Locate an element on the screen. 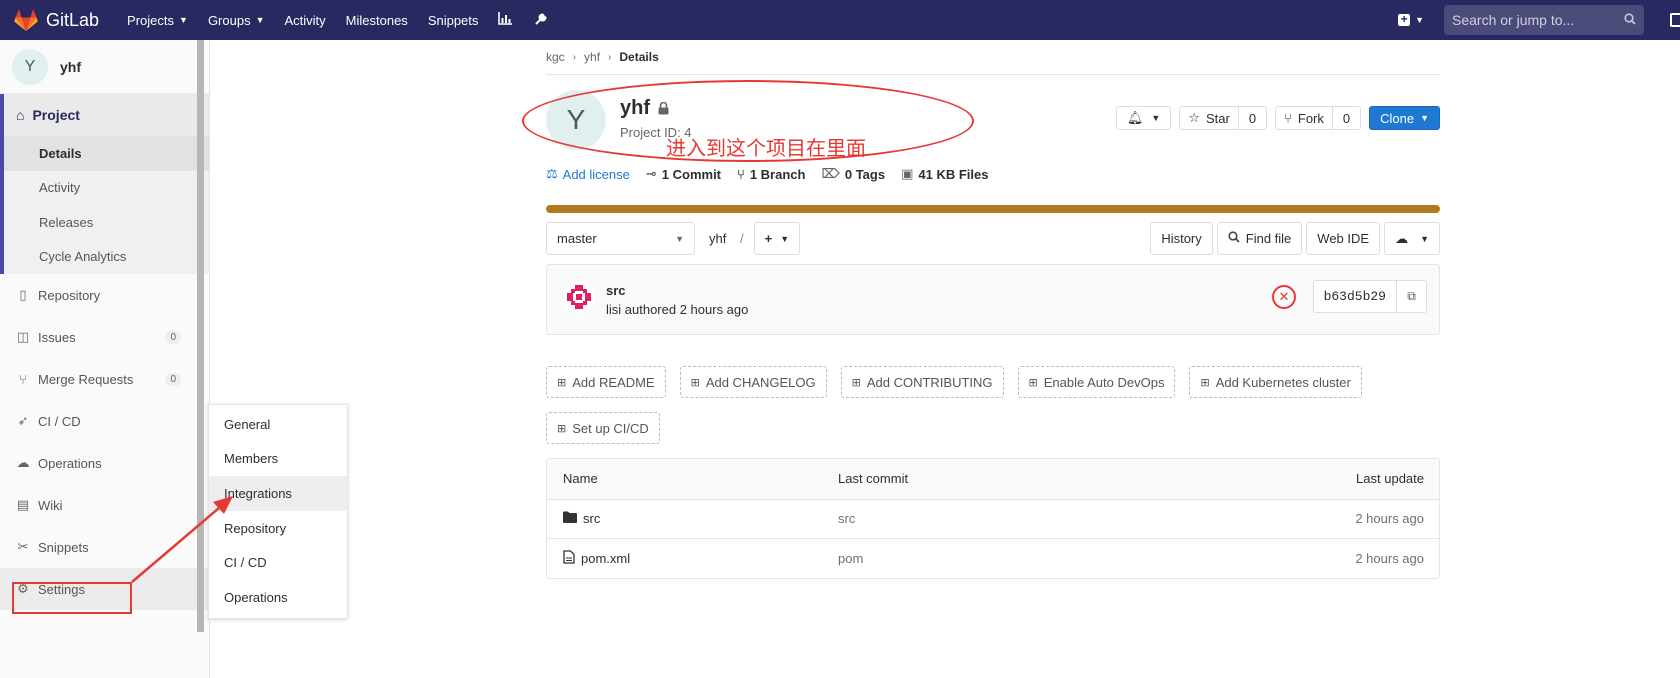  commits-link: ⊸ 1 Commit is located at coordinates (683, 174).